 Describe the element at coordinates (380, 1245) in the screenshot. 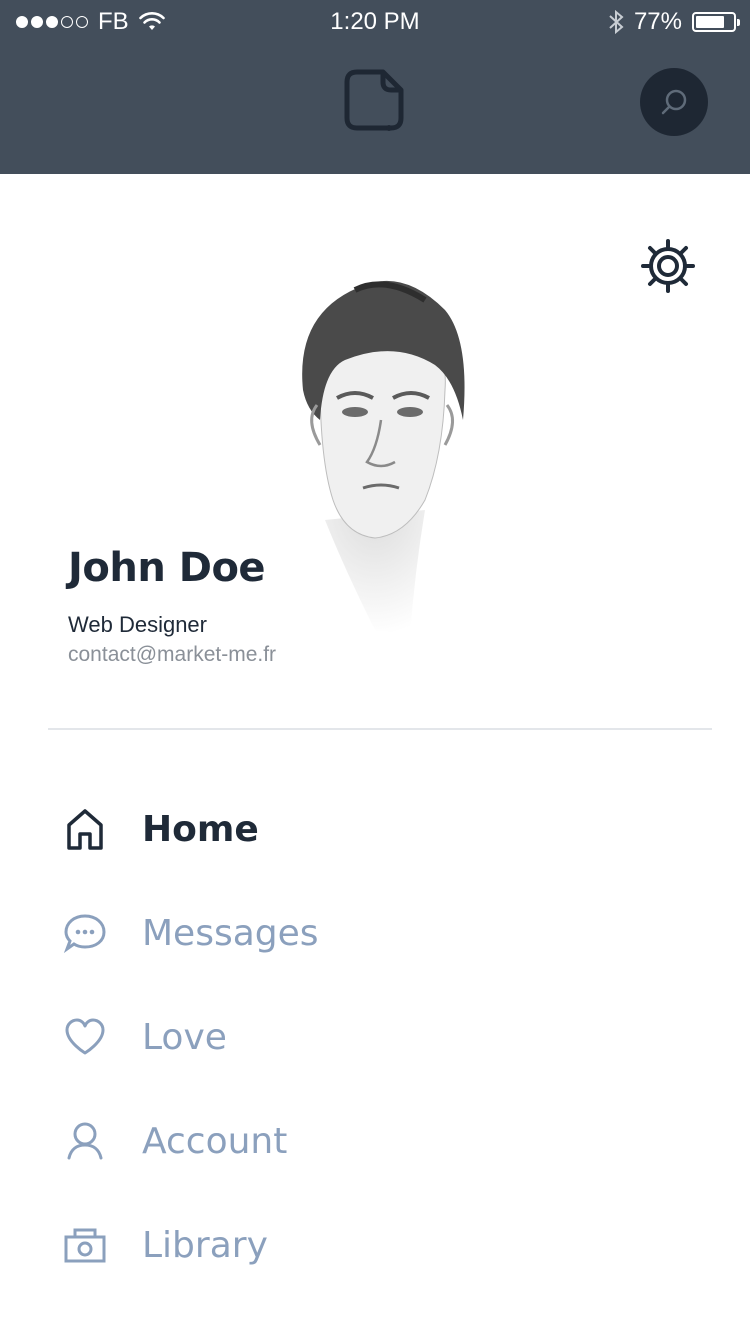

I see `menu-item-library: Library` at that location.